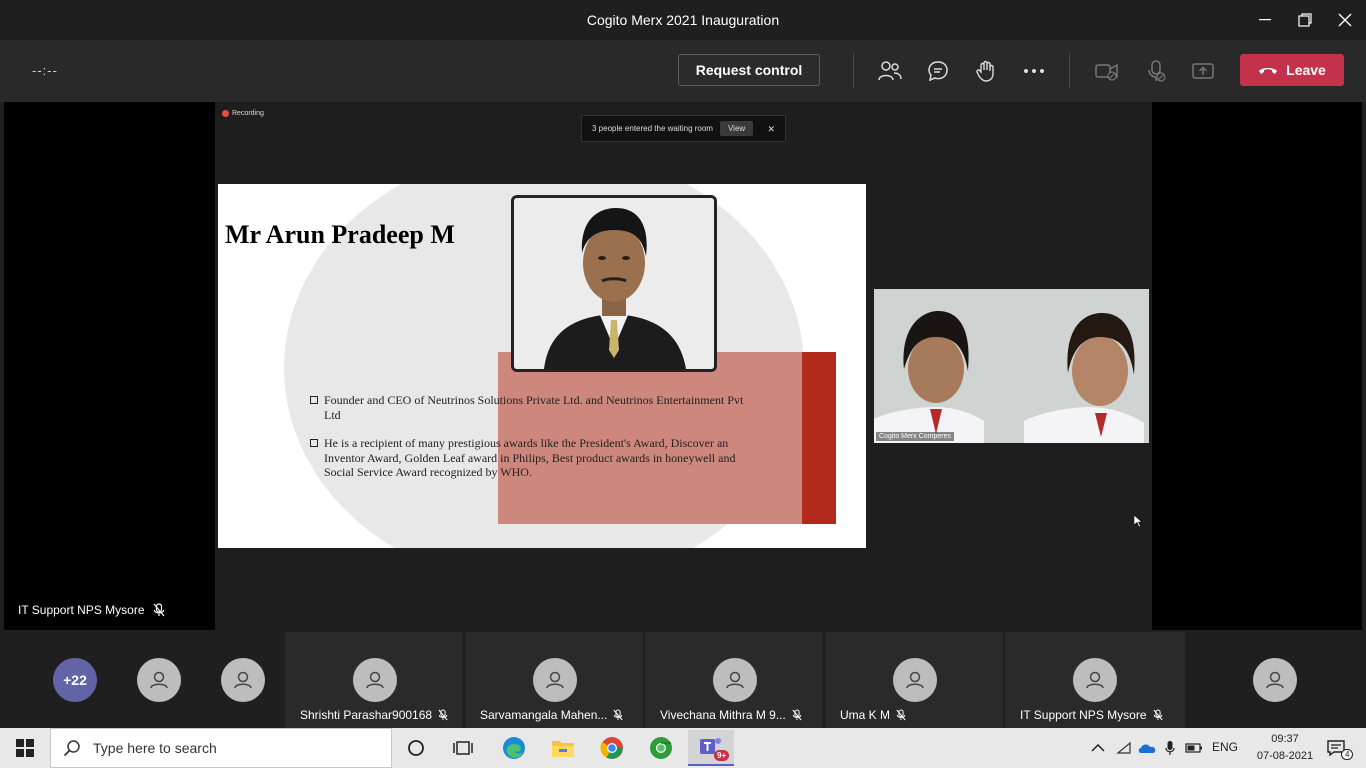 This screenshot has width=1366, height=768. I want to click on teams-taskbar-icon: 9+, so click(711, 748).